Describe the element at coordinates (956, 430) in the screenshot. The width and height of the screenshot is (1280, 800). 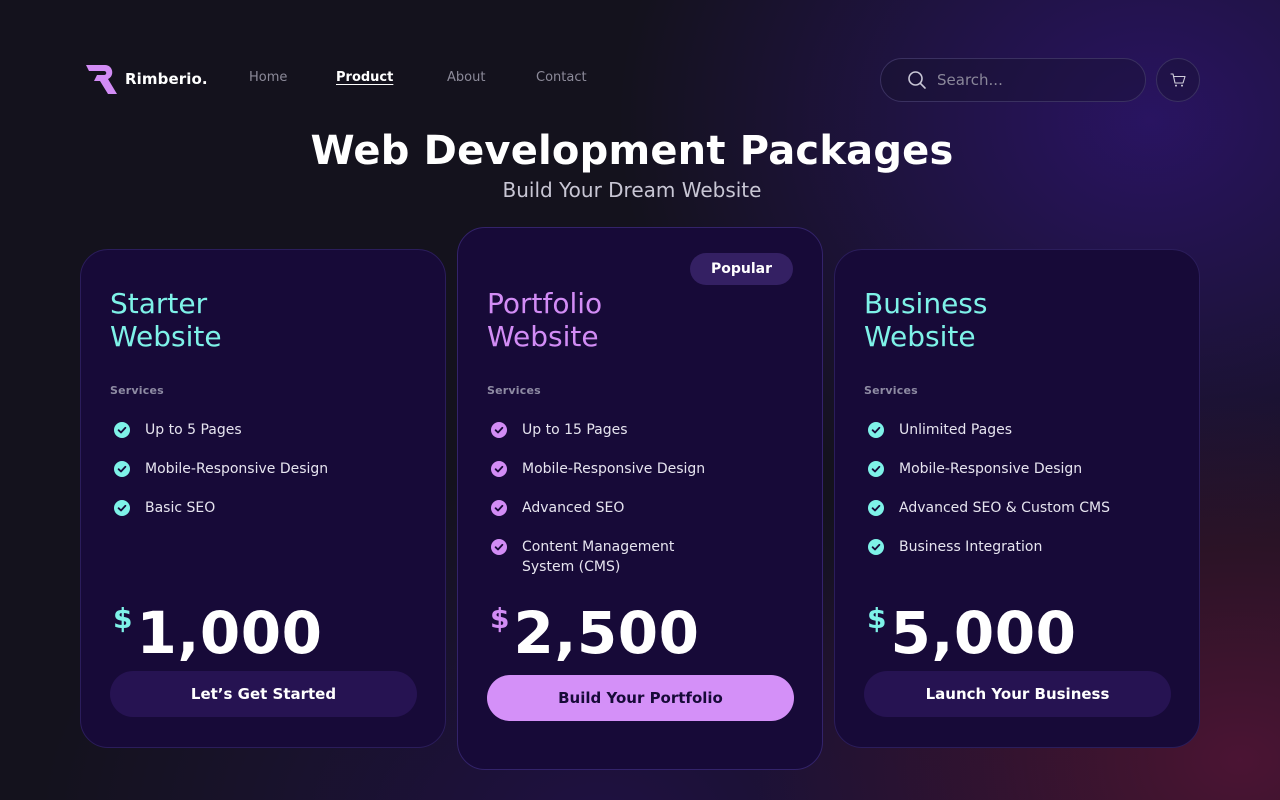
I see `feature-text: Unlimited Pages` at that location.